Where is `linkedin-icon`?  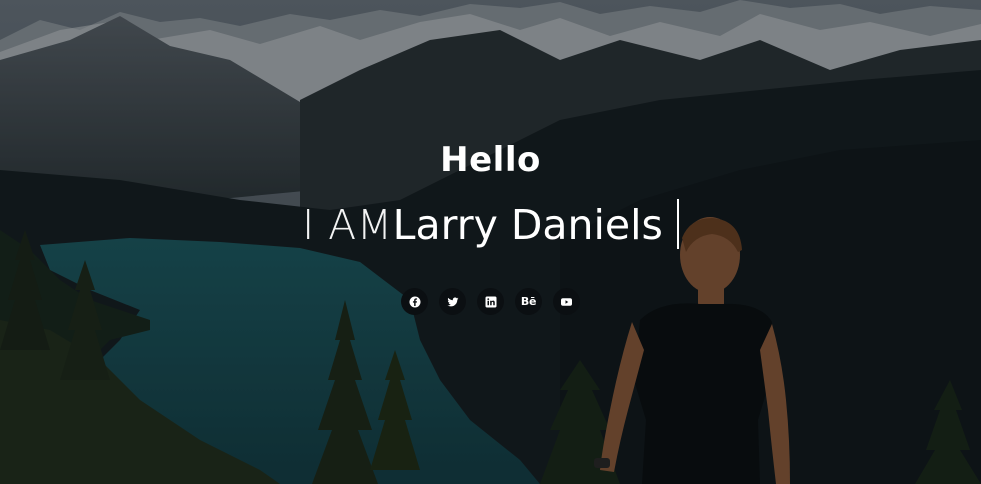
linkedin-icon is located at coordinates (490, 301).